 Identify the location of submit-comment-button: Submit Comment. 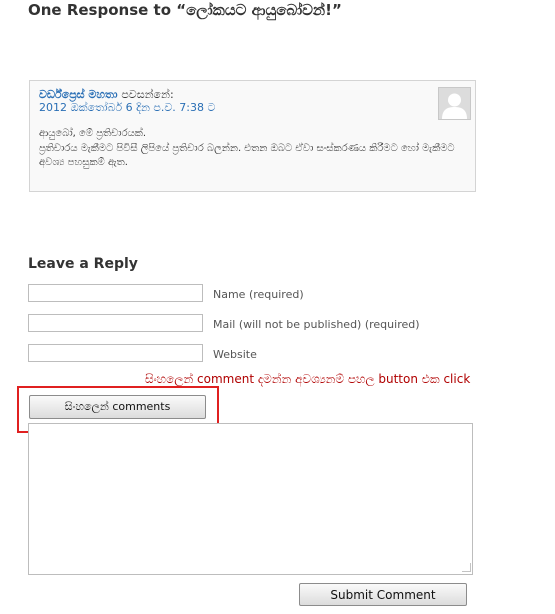
(383, 594).